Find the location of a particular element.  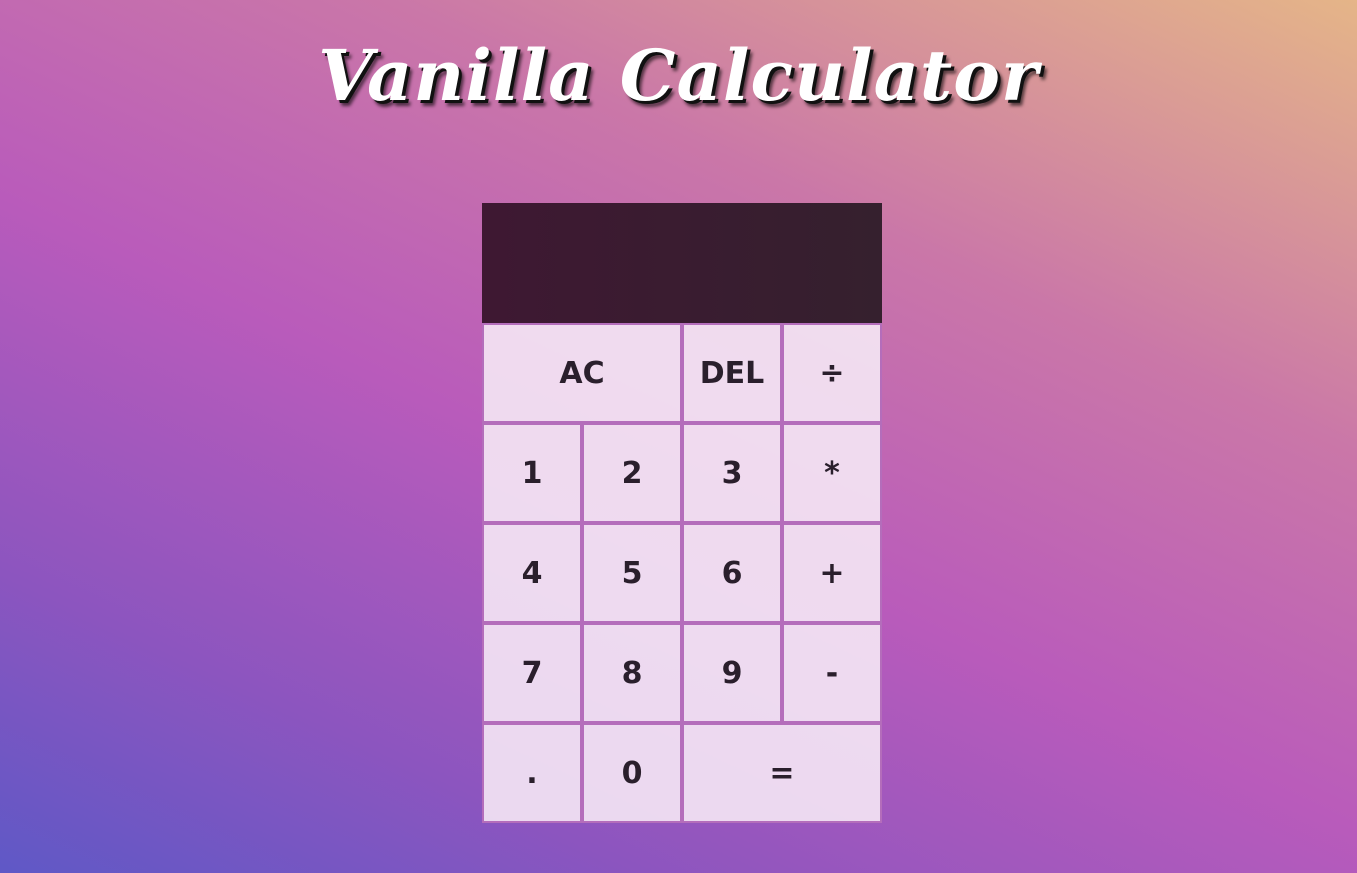

digit-1-button: 1 is located at coordinates (532, 473).